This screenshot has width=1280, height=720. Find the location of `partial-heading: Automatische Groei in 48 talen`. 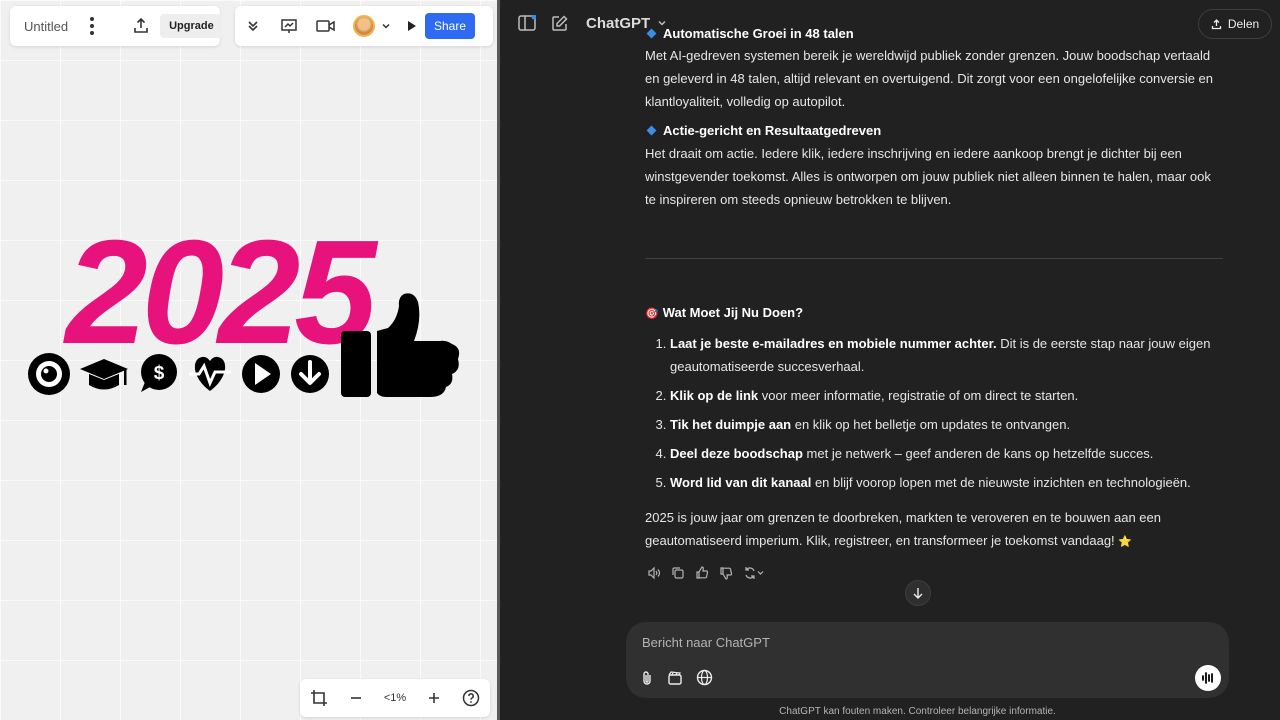

partial-heading: Automatische Groei in 48 talen is located at coordinates (758, 33).